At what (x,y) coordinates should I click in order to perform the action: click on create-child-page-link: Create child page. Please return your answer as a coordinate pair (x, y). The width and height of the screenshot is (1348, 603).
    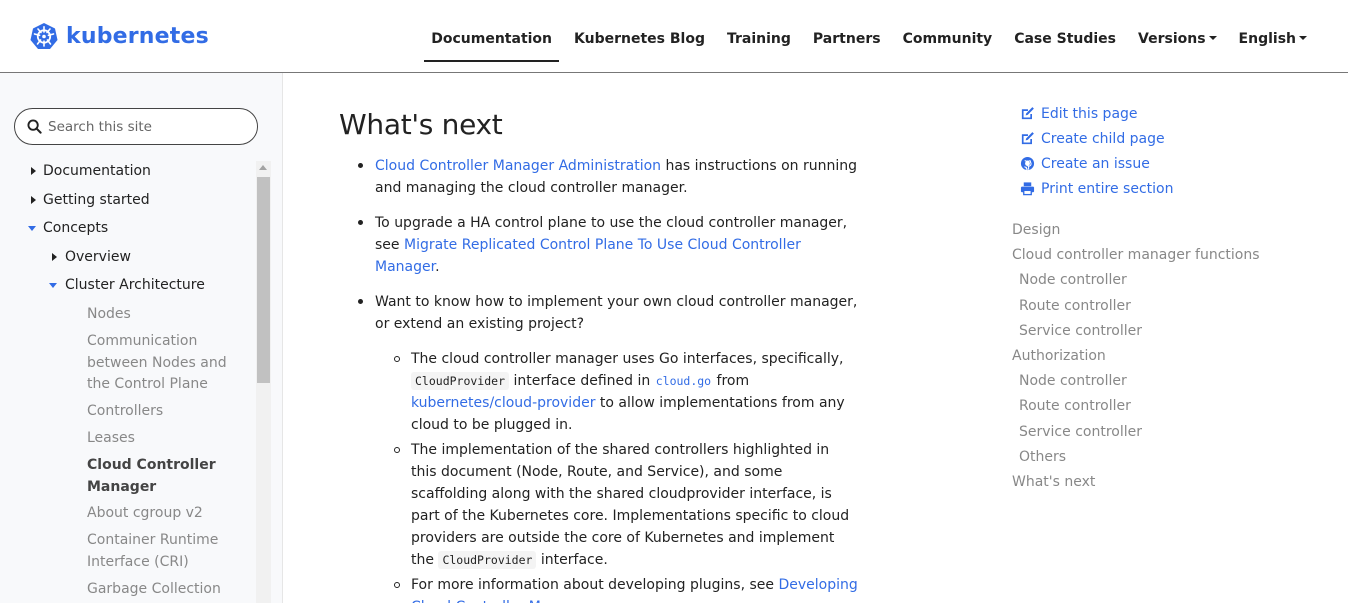
    Looking at the image, I should click on (1096, 138).